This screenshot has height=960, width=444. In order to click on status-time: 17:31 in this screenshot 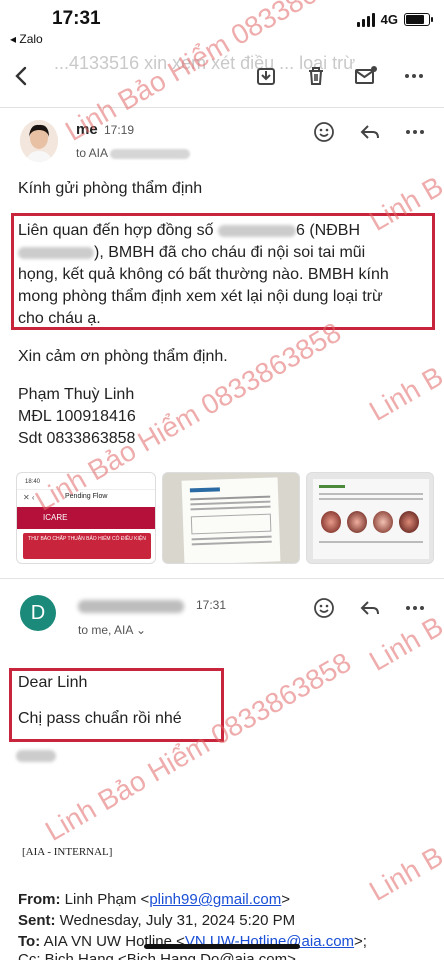, I will do `click(76, 18)`.